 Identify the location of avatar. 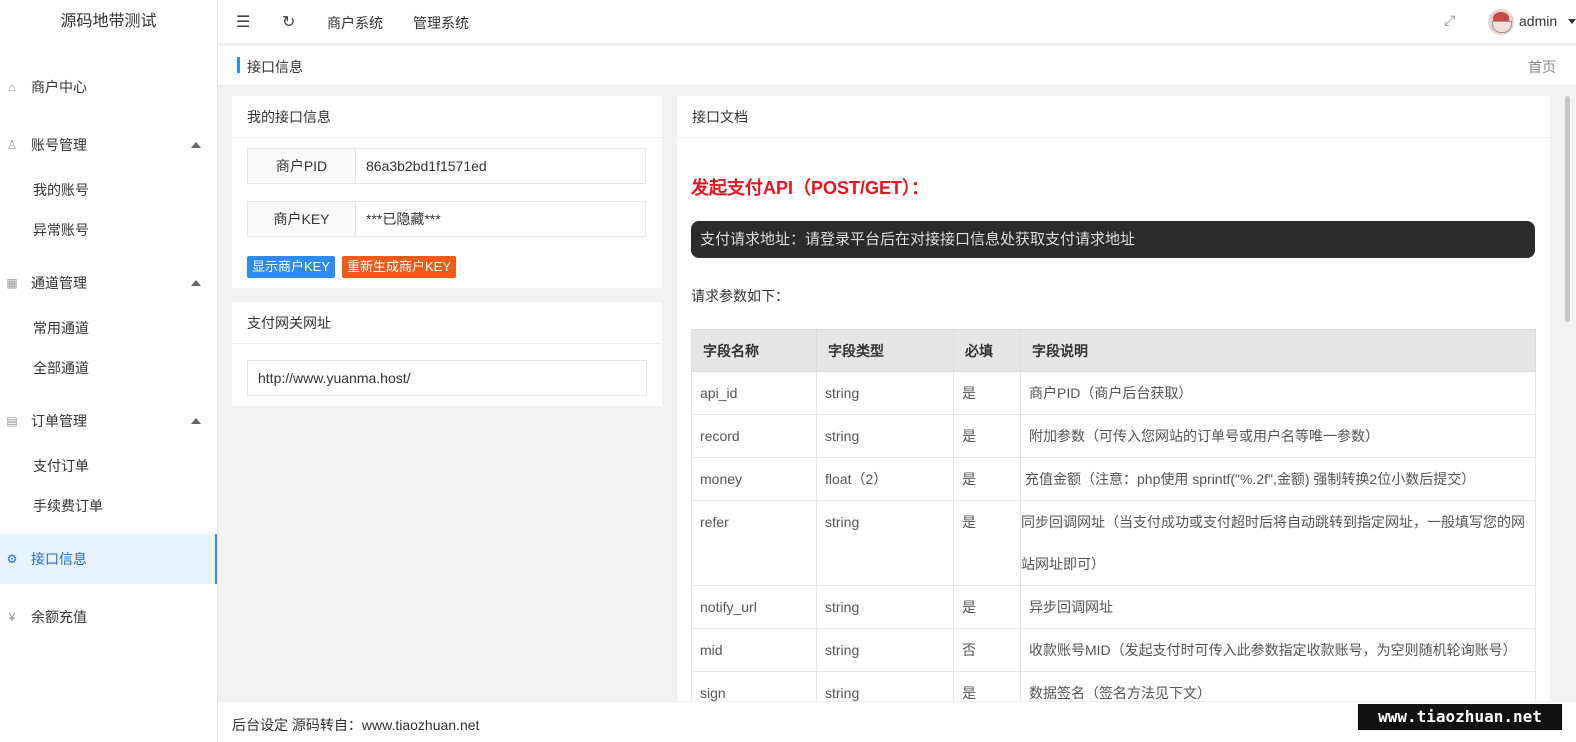
(1501, 22).